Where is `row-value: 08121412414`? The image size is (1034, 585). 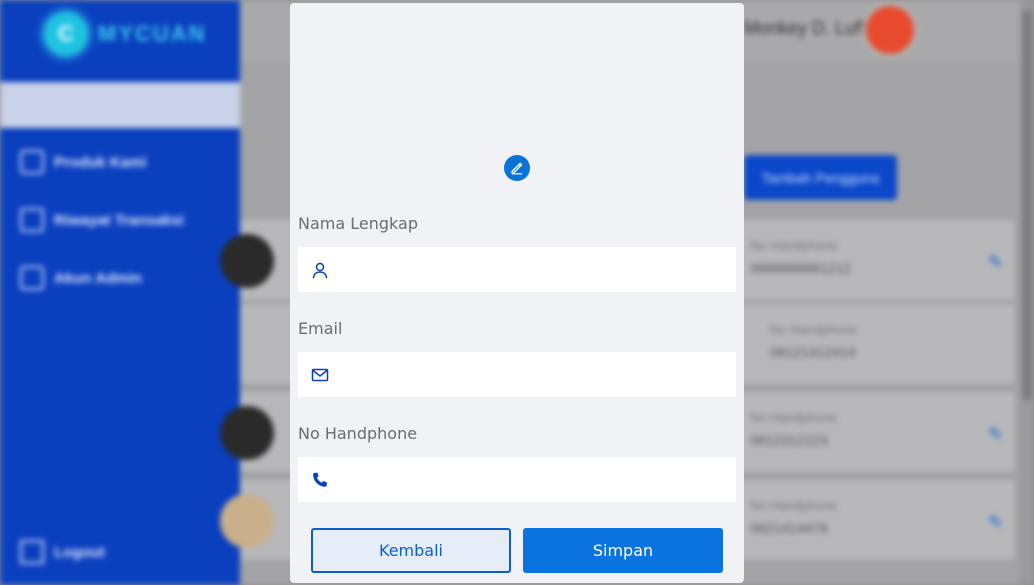
row-value: 08121412414 is located at coordinates (813, 352).